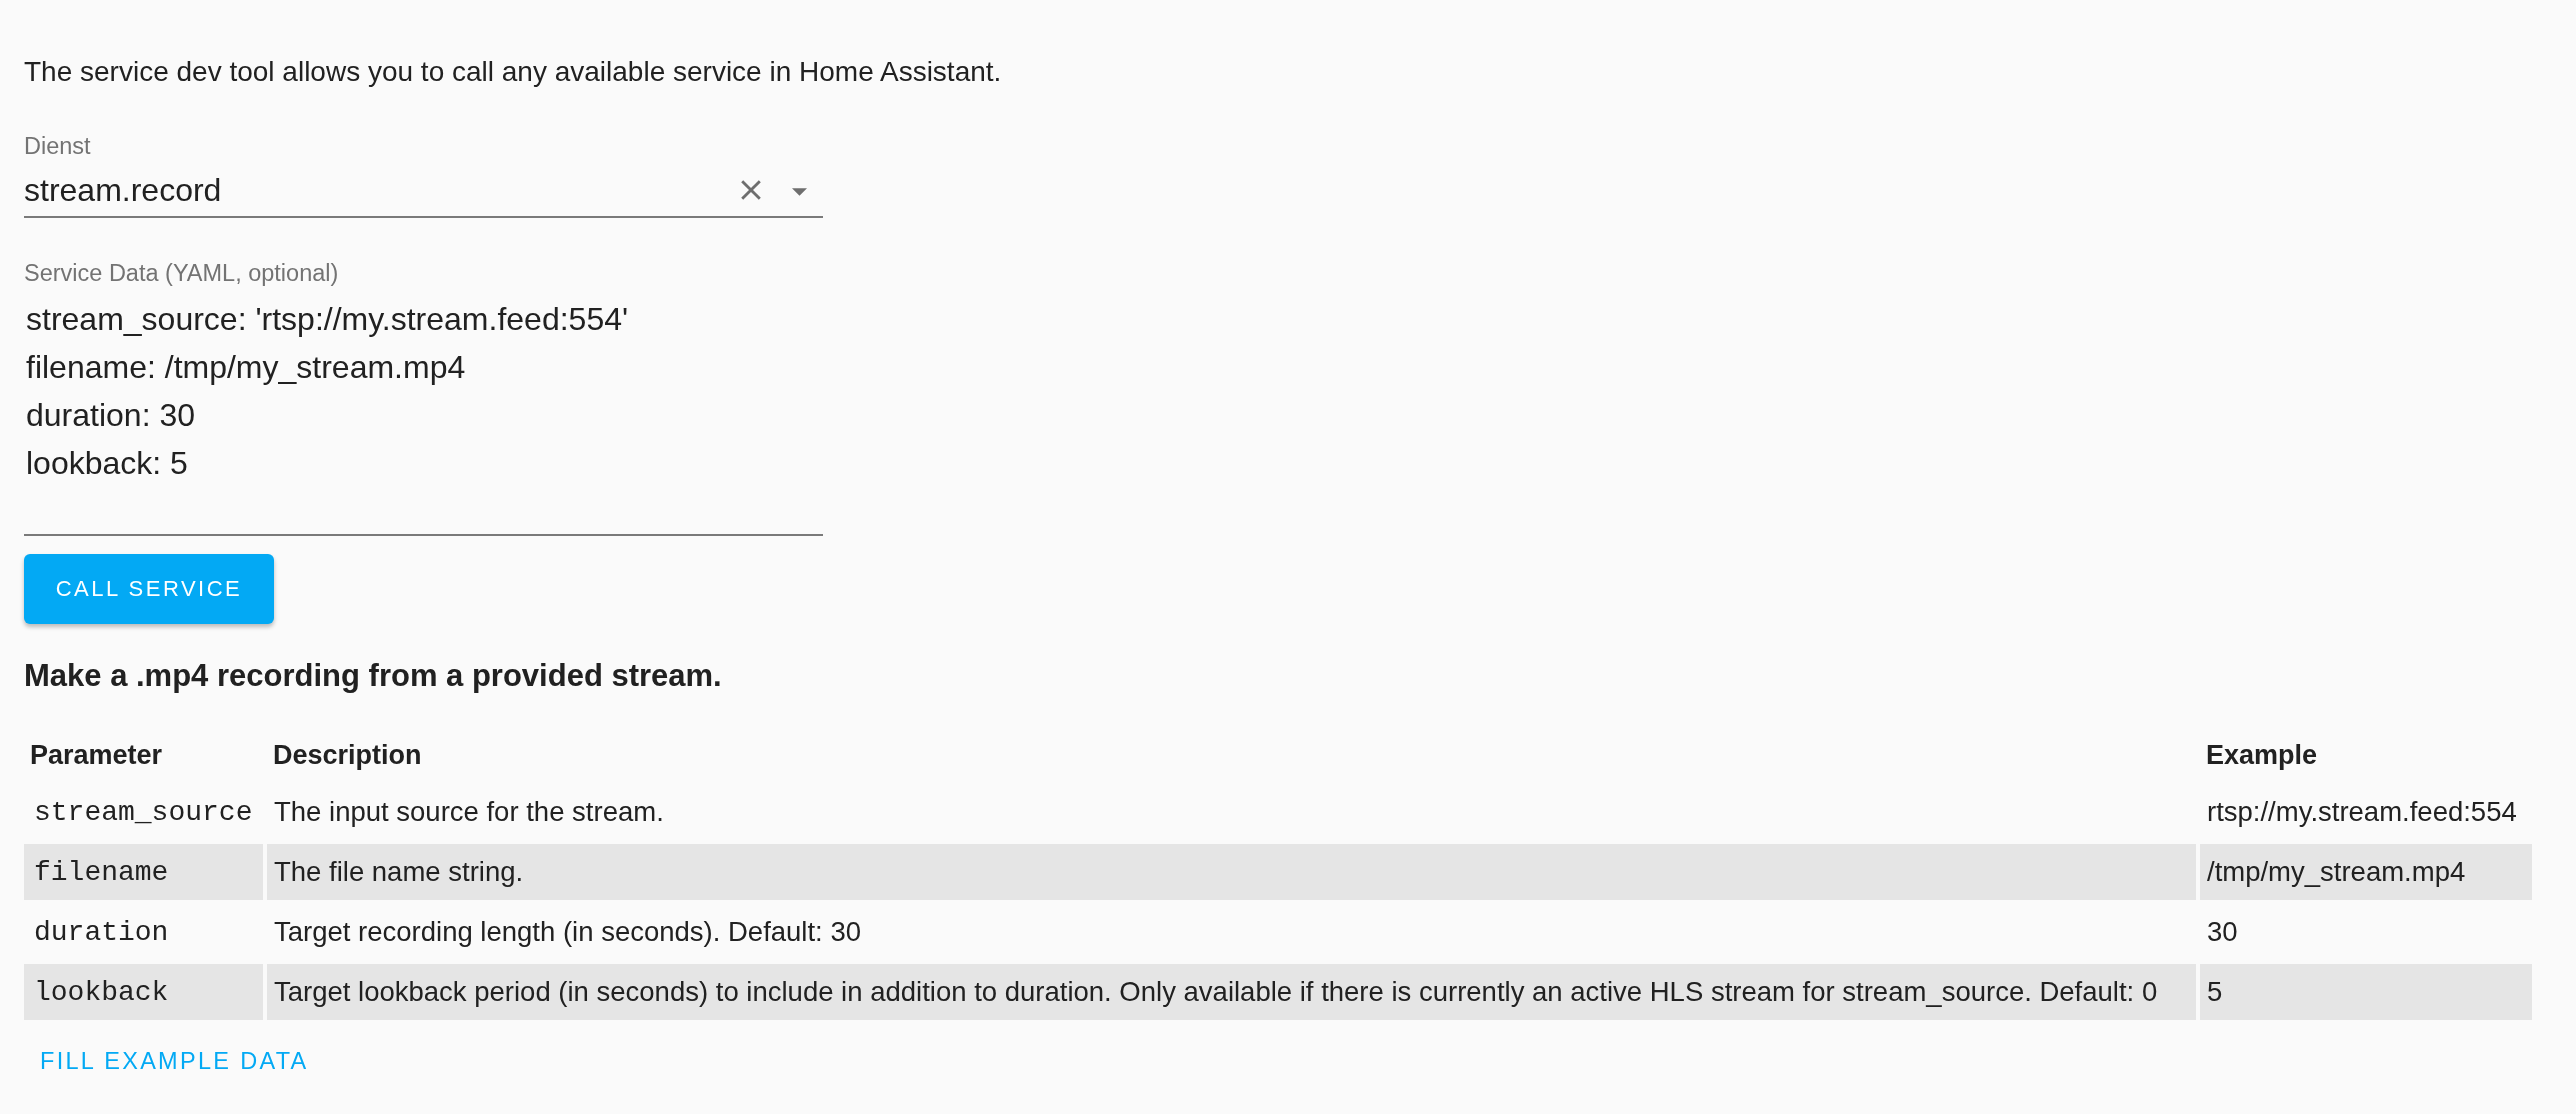  I want to click on table-cell-text: stream_source, so click(143, 812).